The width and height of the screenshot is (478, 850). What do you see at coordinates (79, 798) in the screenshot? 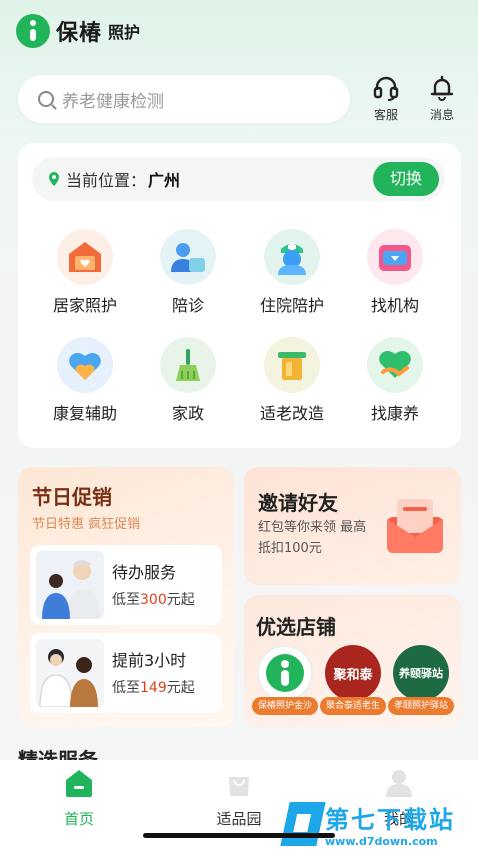
I see `tab-home: 首页` at bounding box center [79, 798].